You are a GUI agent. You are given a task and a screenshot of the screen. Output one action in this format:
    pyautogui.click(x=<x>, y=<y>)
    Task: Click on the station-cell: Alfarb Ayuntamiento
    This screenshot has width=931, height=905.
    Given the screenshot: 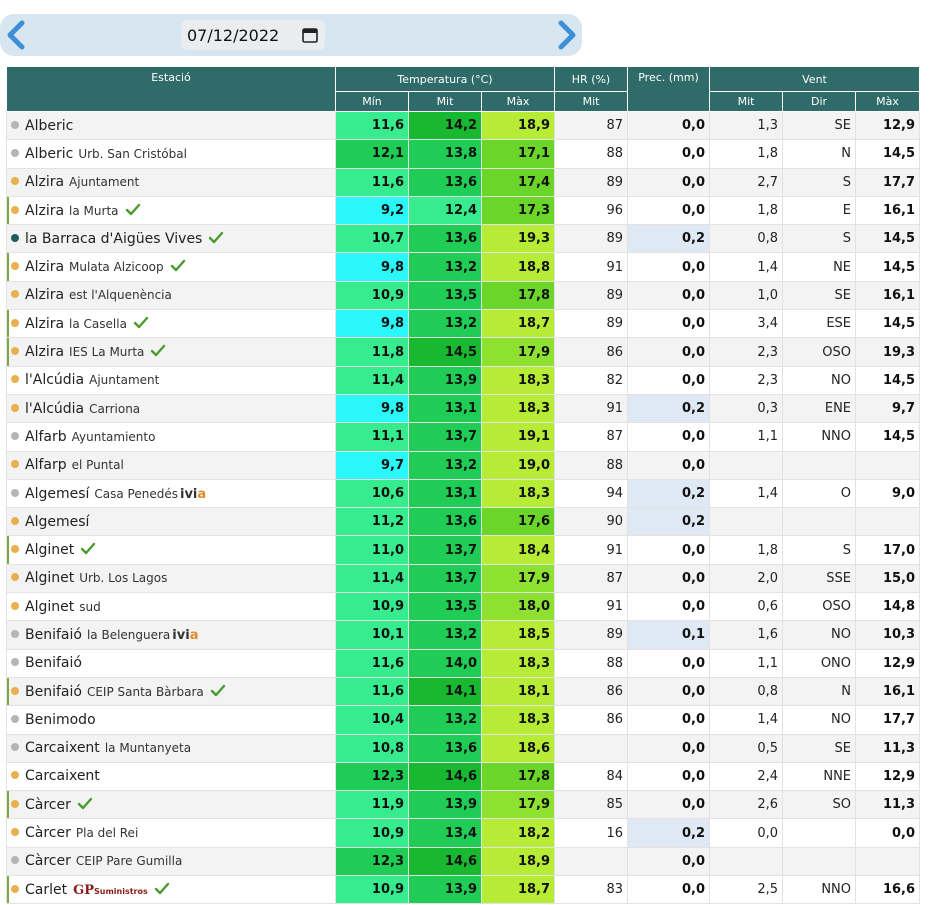 What is the action you would take?
    pyautogui.click(x=171, y=437)
    